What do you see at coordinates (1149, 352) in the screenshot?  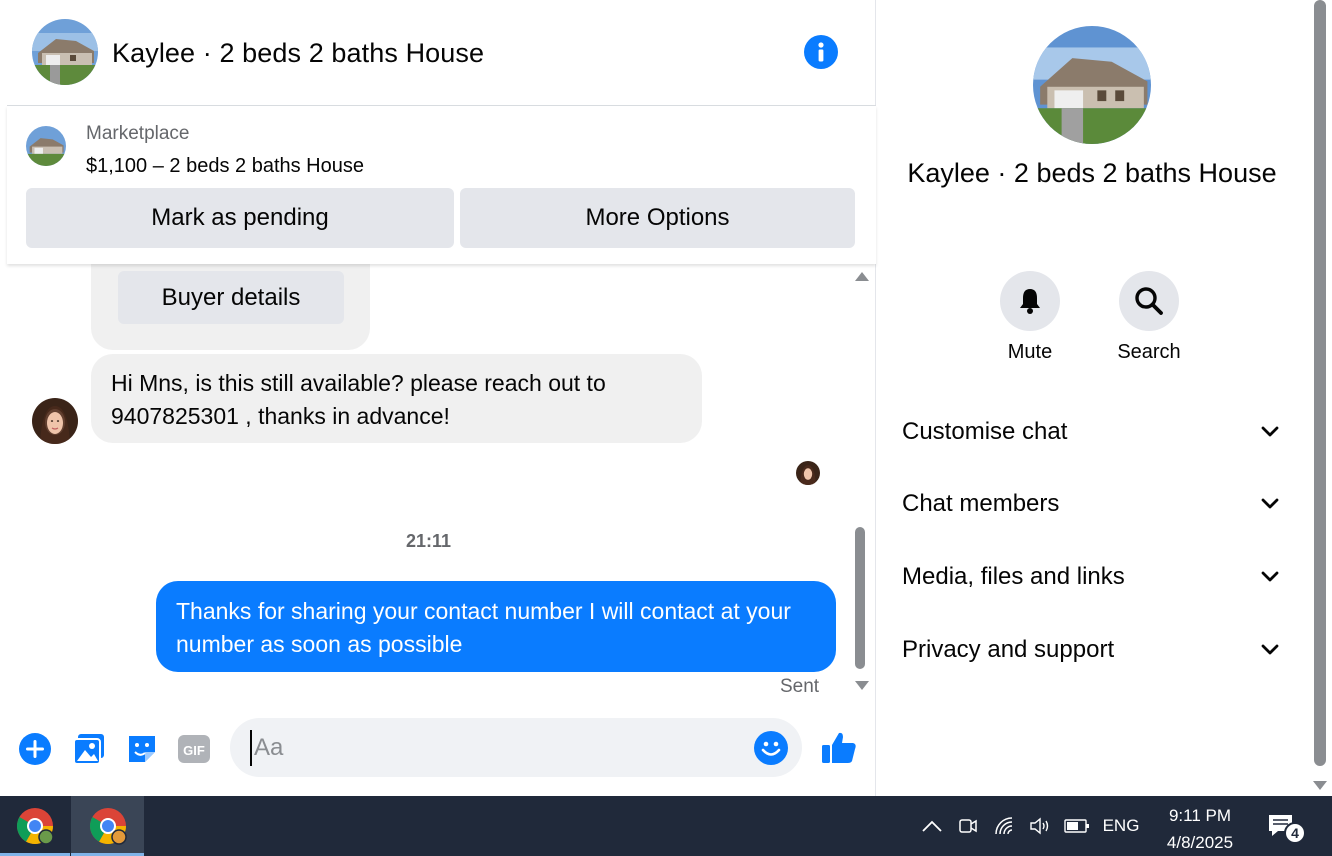 I see `search-label: Search` at bounding box center [1149, 352].